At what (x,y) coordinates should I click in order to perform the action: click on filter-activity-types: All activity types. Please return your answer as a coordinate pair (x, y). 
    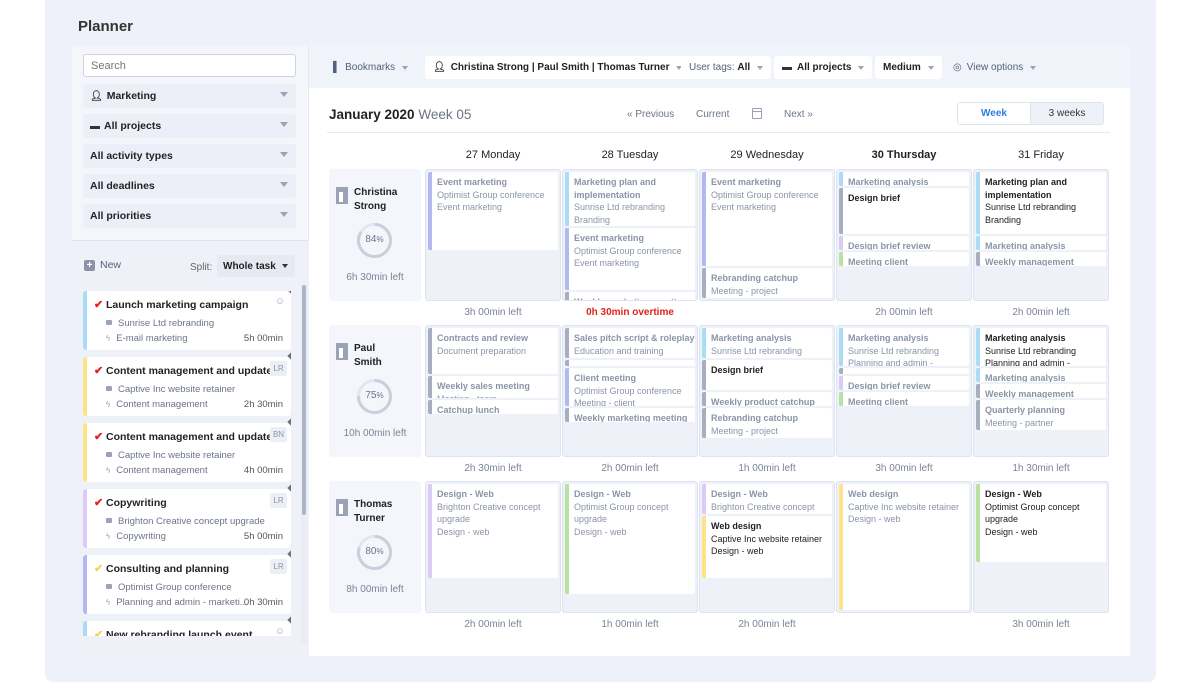
    Looking at the image, I should click on (189, 156).